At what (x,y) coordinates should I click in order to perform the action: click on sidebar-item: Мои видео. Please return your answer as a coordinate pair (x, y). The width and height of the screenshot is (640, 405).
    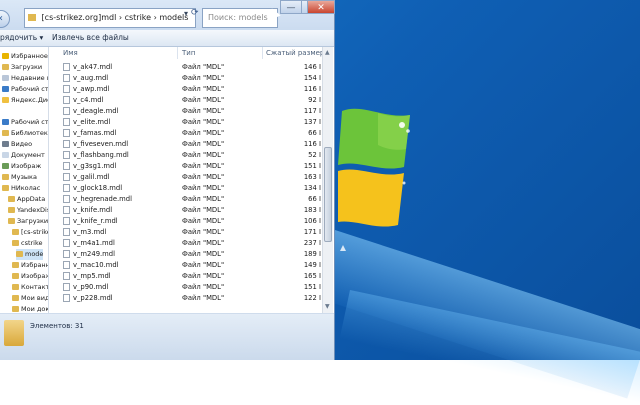
    Looking at the image, I should click on (30, 298).